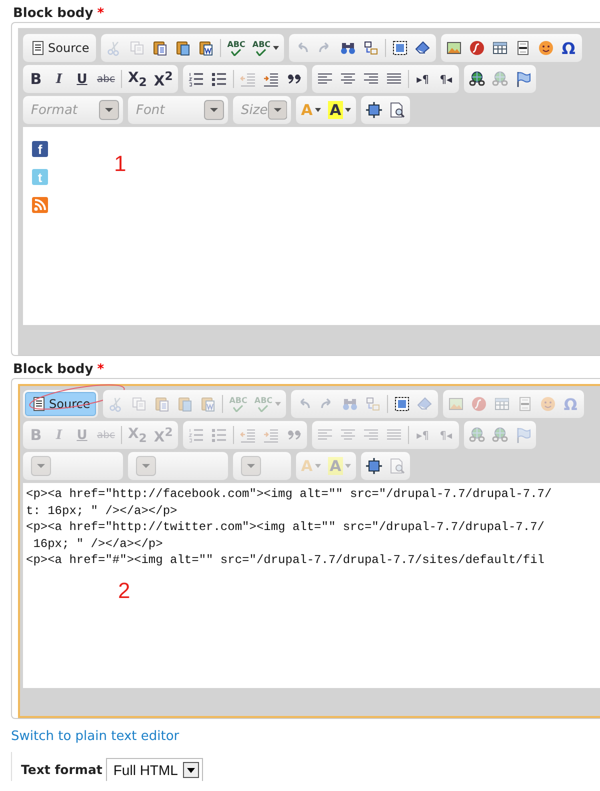  I want to click on code-line: 16px; " /></a></p>, so click(98, 544).